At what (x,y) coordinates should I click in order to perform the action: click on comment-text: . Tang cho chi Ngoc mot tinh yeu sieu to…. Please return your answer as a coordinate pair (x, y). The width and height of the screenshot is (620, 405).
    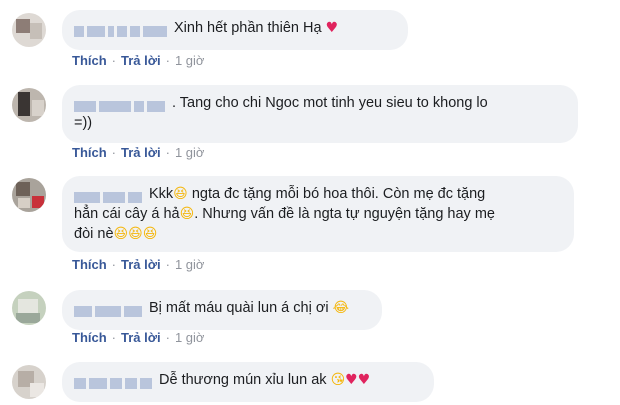
    Looking at the image, I should click on (330, 103).